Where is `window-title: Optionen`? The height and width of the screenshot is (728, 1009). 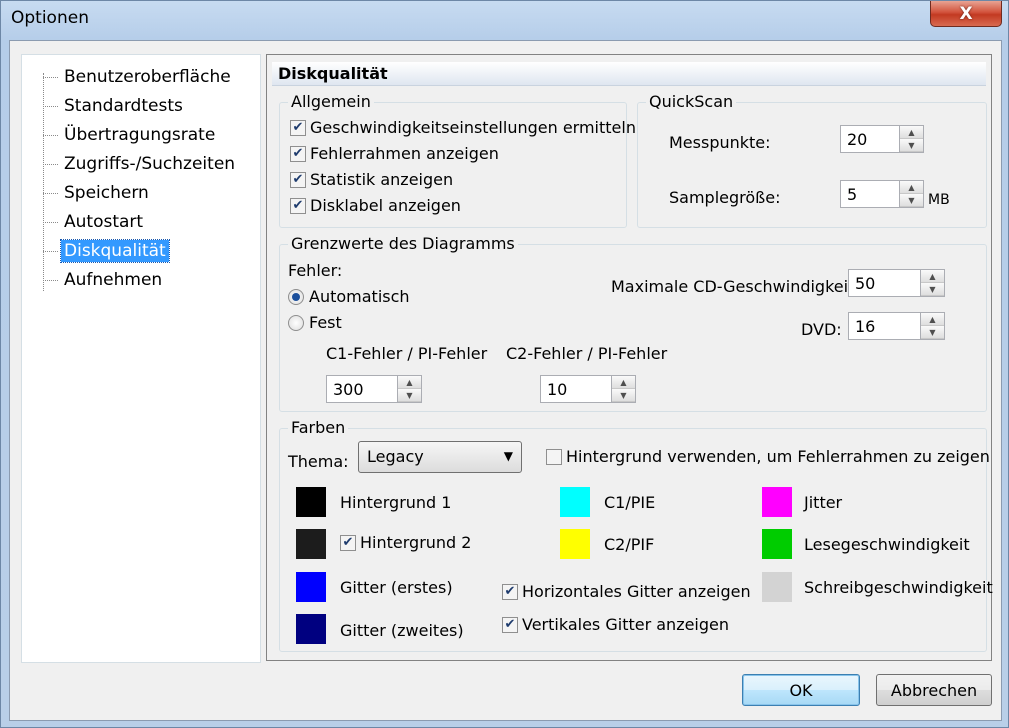 window-title: Optionen is located at coordinates (50, 18).